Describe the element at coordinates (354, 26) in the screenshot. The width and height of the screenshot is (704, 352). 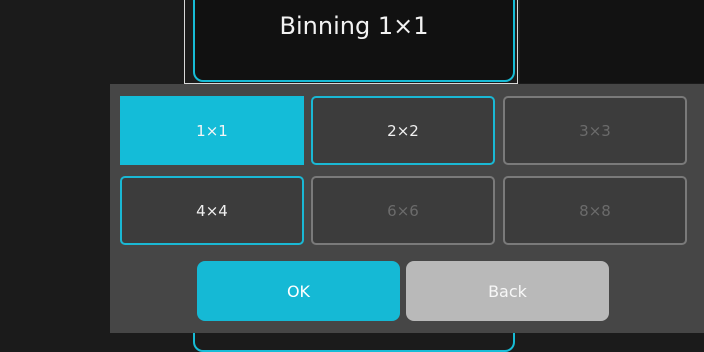
I see `binning-title: Binning 1×1` at that location.